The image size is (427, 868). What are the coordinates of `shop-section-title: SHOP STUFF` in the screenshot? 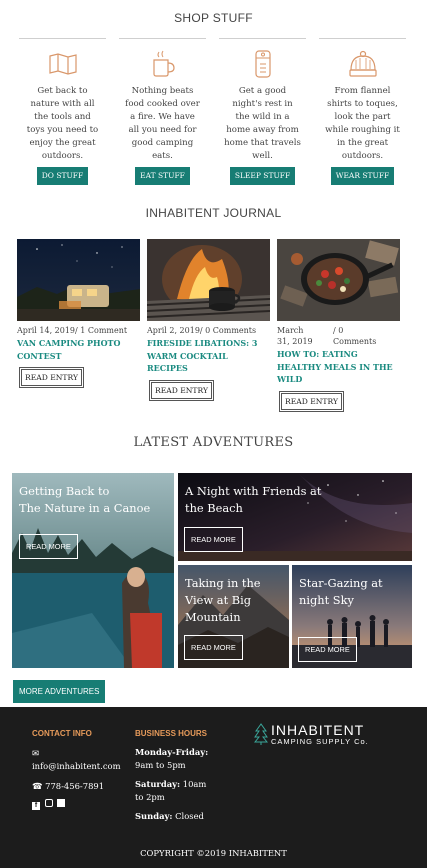 It's located at (213, 18).